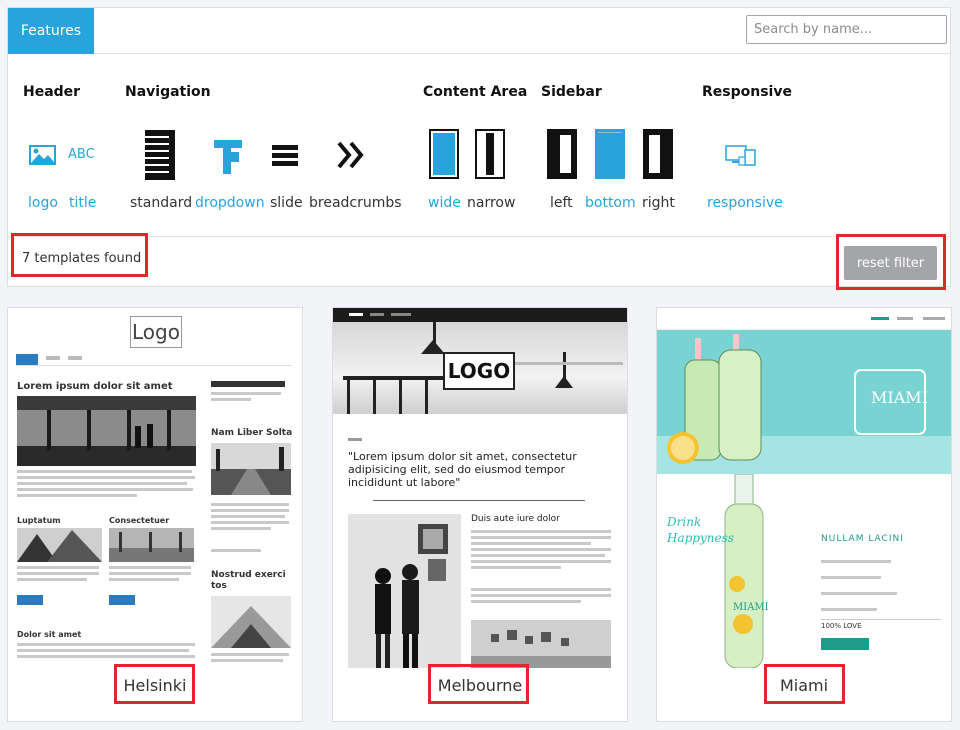 Image resolution: width=960 pixels, height=730 pixels. I want to click on narrow-content-icon, so click(490, 154).